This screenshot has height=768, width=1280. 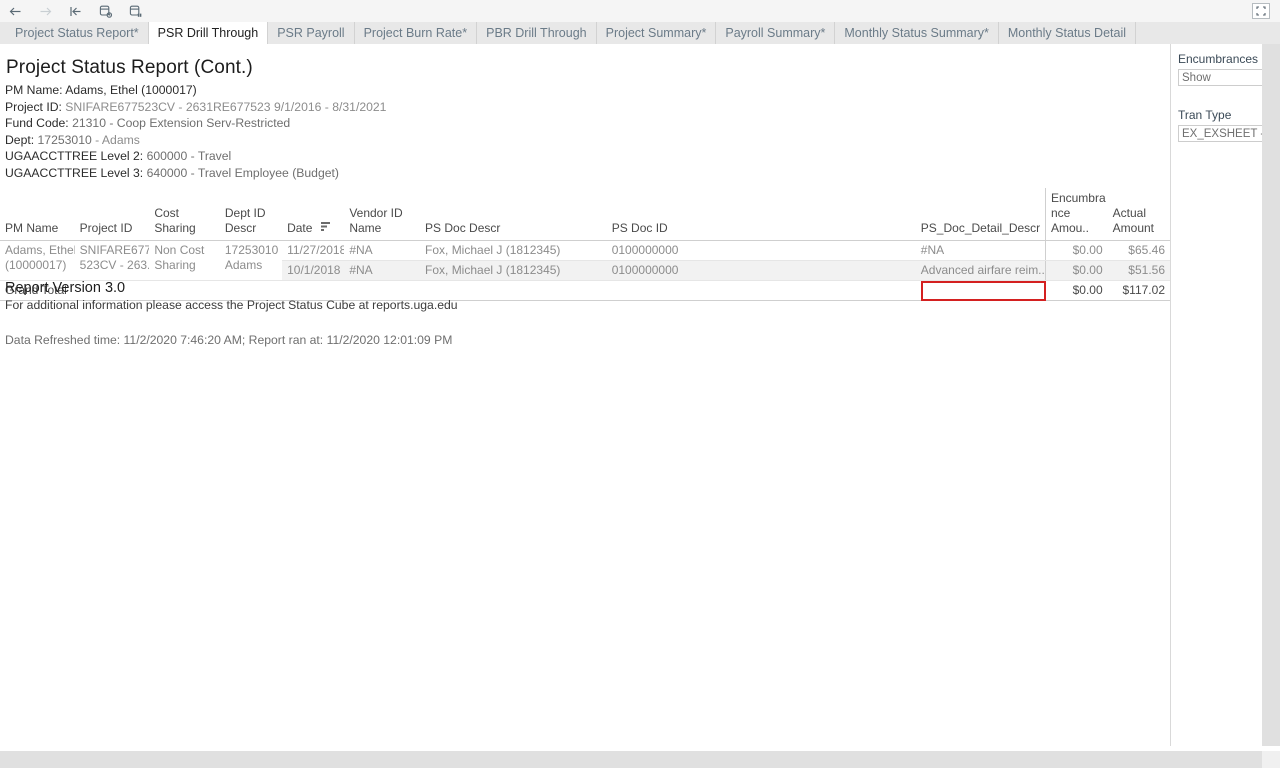 I want to click on pm-name-value: Adams, Ethel (1000017), so click(x=131, y=90).